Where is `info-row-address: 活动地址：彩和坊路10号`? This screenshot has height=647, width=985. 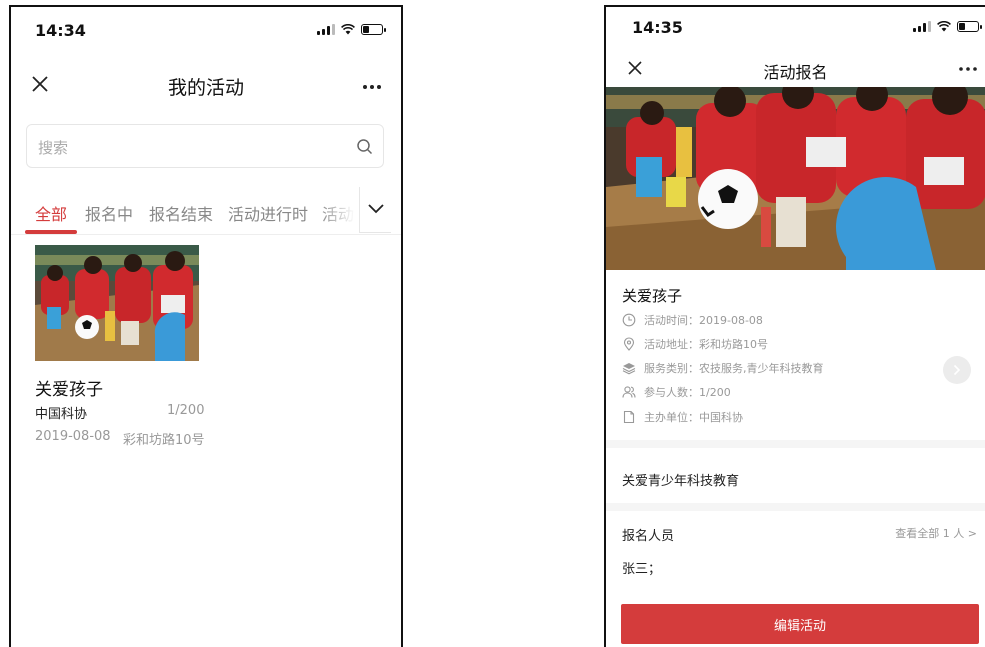 info-row-address: 活动地址：彩和坊路10号 is located at coordinates (695, 344).